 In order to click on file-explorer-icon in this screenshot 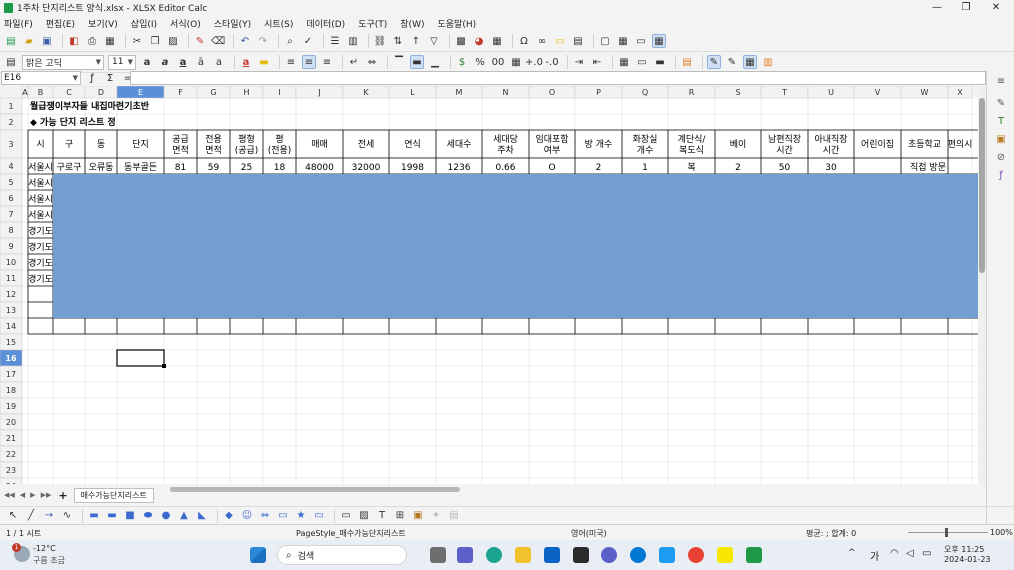, I will do `click(523, 555)`.